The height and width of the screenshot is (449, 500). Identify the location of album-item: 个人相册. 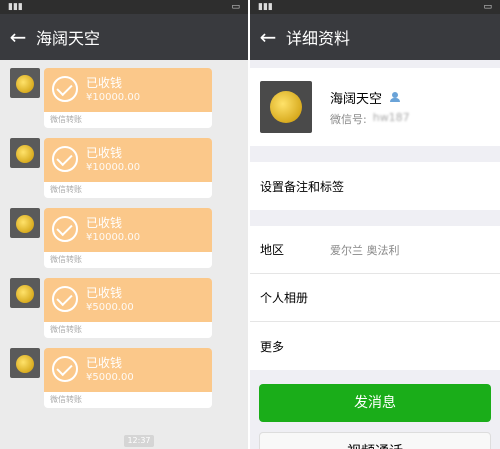
(375, 298).